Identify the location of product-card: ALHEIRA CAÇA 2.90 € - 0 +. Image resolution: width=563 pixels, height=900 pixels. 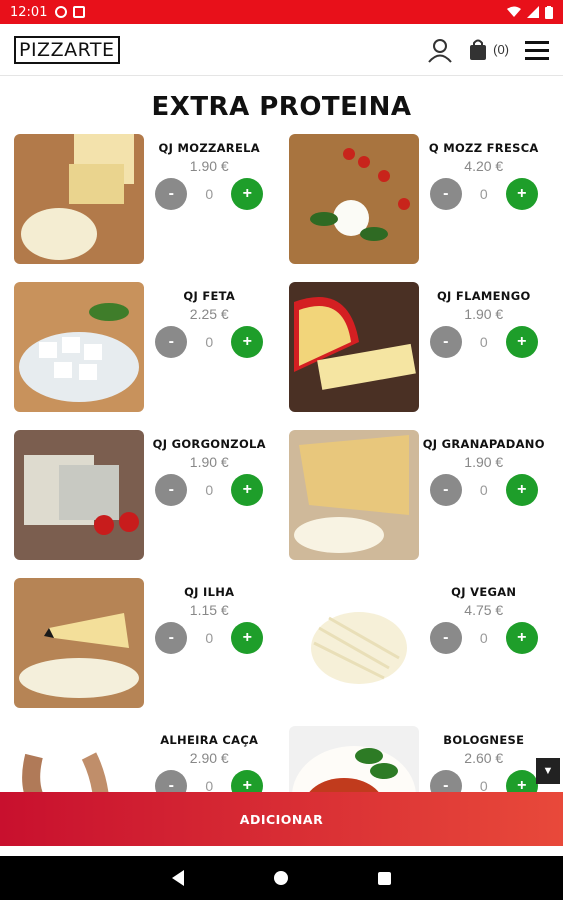
(144, 759).